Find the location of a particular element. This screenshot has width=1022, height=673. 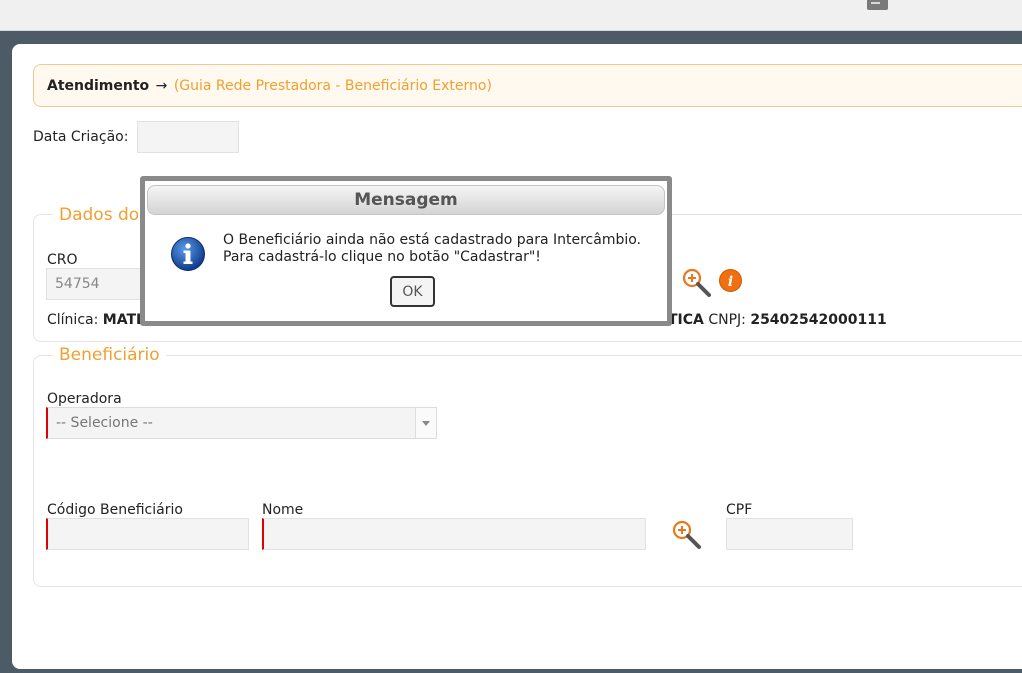

sidebar-strip is located at coordinates (6, 352).